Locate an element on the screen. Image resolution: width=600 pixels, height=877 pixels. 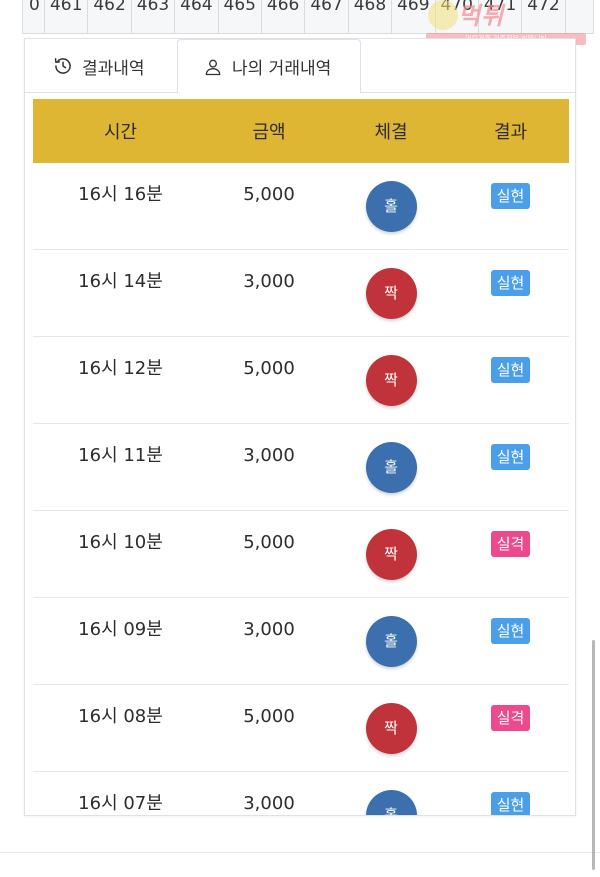
cell-time: 16시 16분 is located at coordinates (120, 206).